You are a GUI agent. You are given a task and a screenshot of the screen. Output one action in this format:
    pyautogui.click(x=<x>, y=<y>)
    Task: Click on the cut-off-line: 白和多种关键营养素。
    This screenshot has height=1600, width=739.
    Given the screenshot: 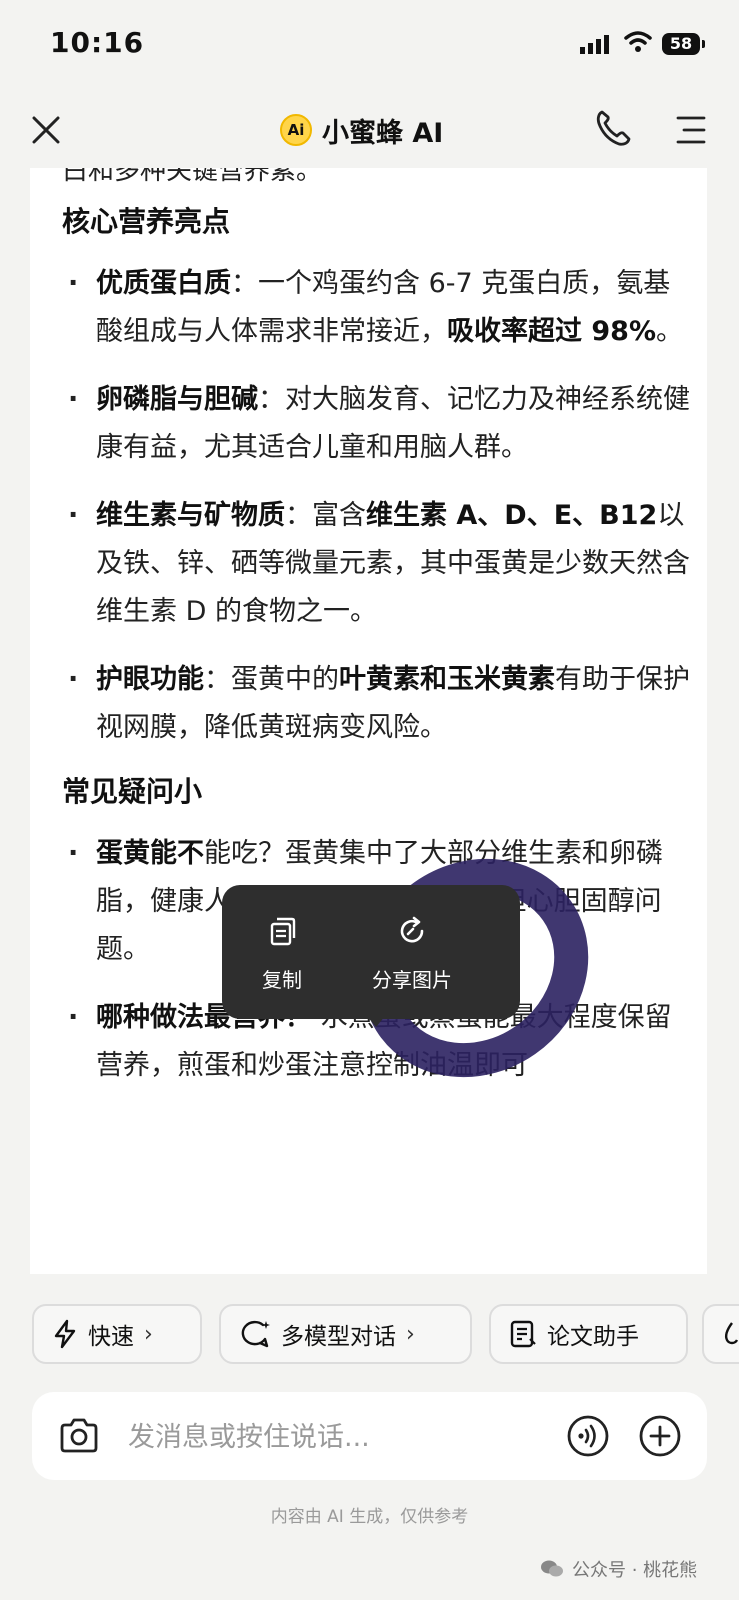 What is the action you would take?
    pyautogui.click(x=192, y=177)
    